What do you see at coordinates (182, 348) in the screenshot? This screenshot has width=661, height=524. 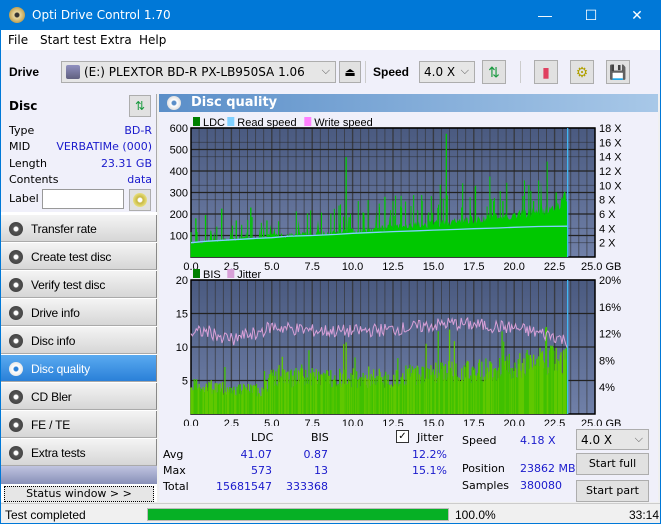 I see `y-tick-label-left: 10` at bounding box center [182, 348].